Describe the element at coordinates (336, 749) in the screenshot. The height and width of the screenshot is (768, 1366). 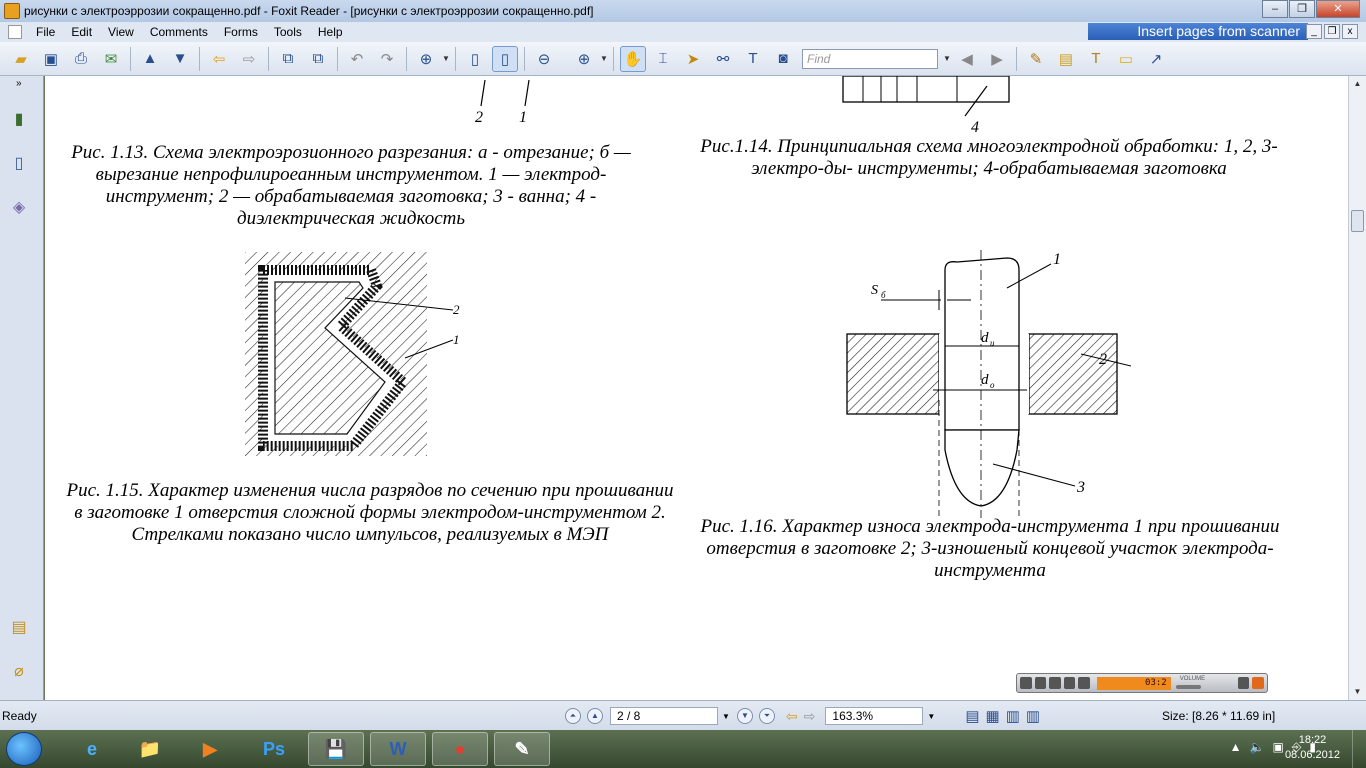
I see `save-app-taskbar-icon: 💾` at that location.